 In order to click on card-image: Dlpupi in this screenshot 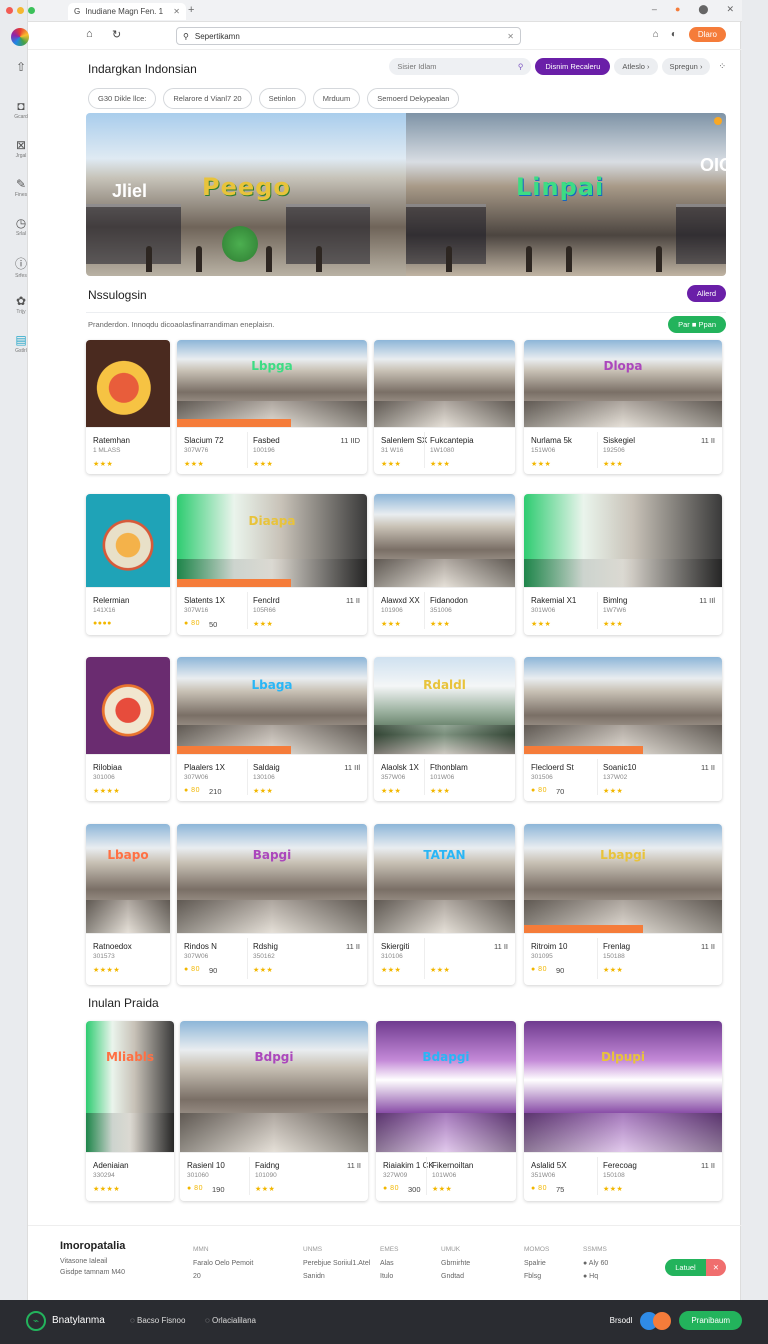, I will do `click(623, 1087)`.